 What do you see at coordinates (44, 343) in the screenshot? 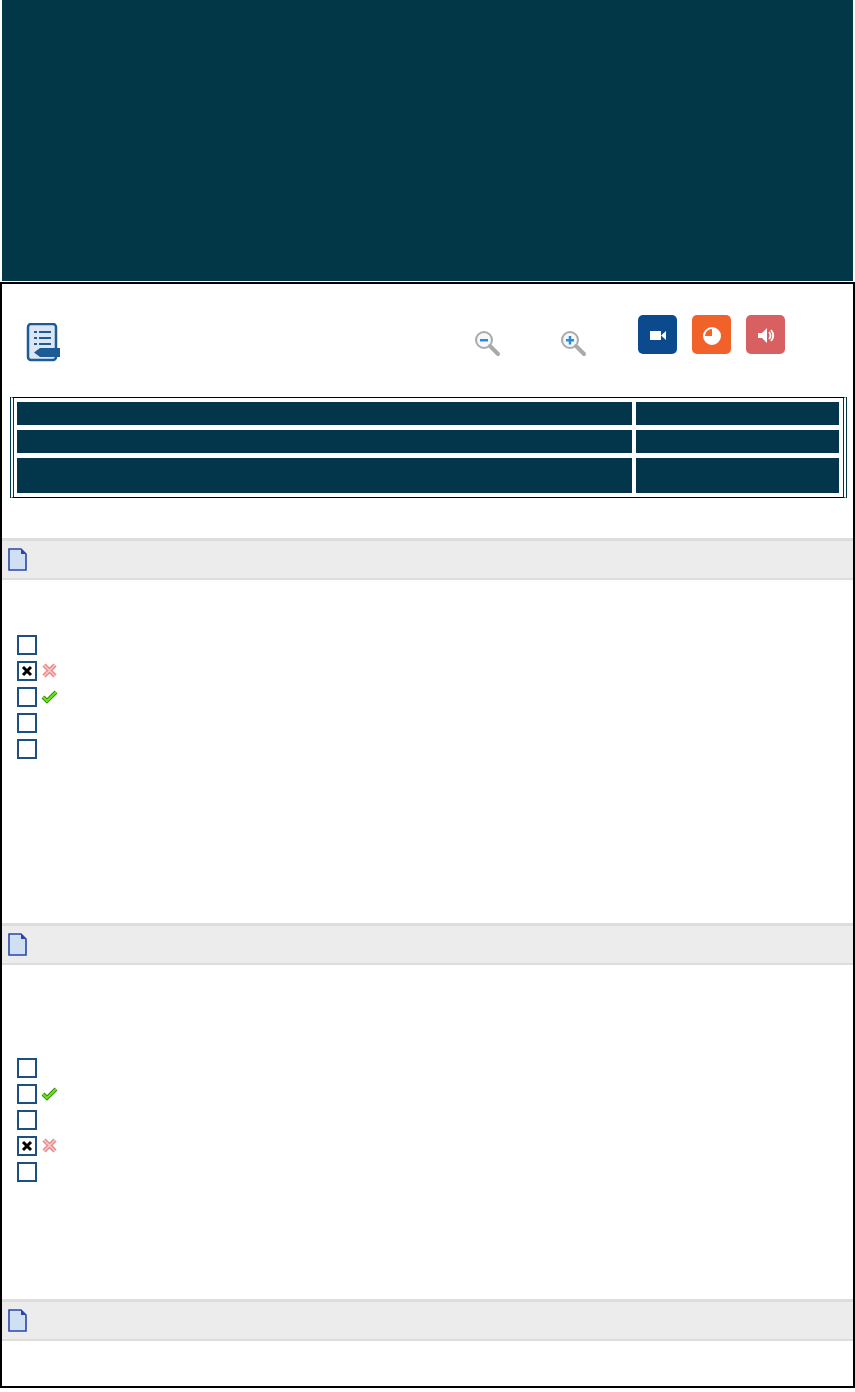
I see `list-document-icon` at bounding box center [44, 343].